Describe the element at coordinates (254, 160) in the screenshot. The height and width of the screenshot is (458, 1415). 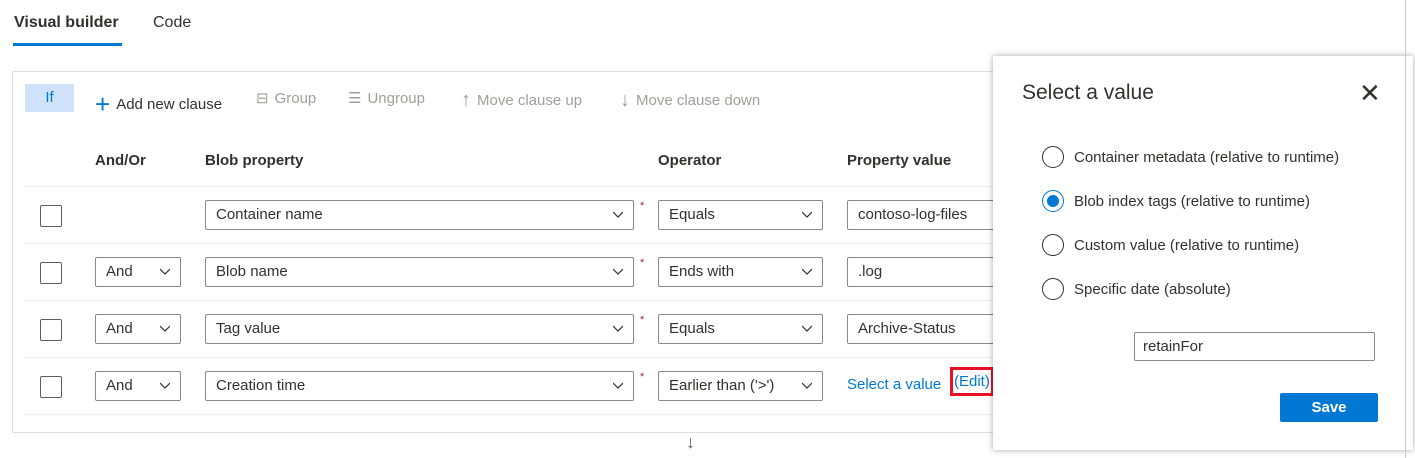
I see `header-property: Blob property` at that location.